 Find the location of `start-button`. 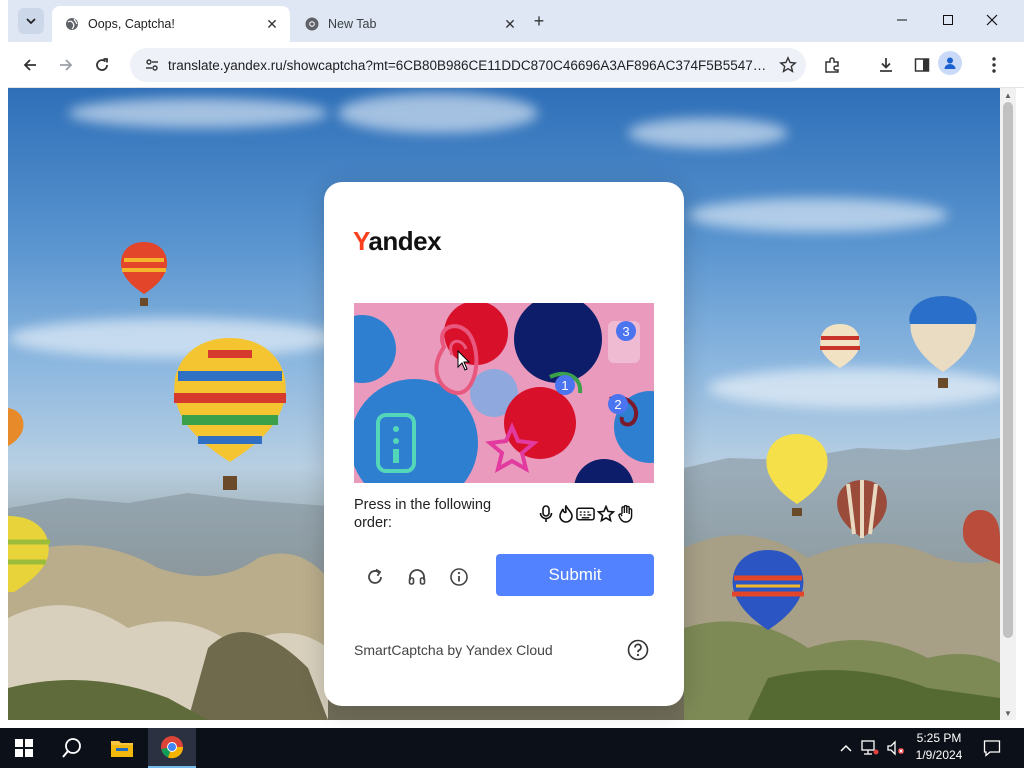

start-button is located at coordinates (24, 748).